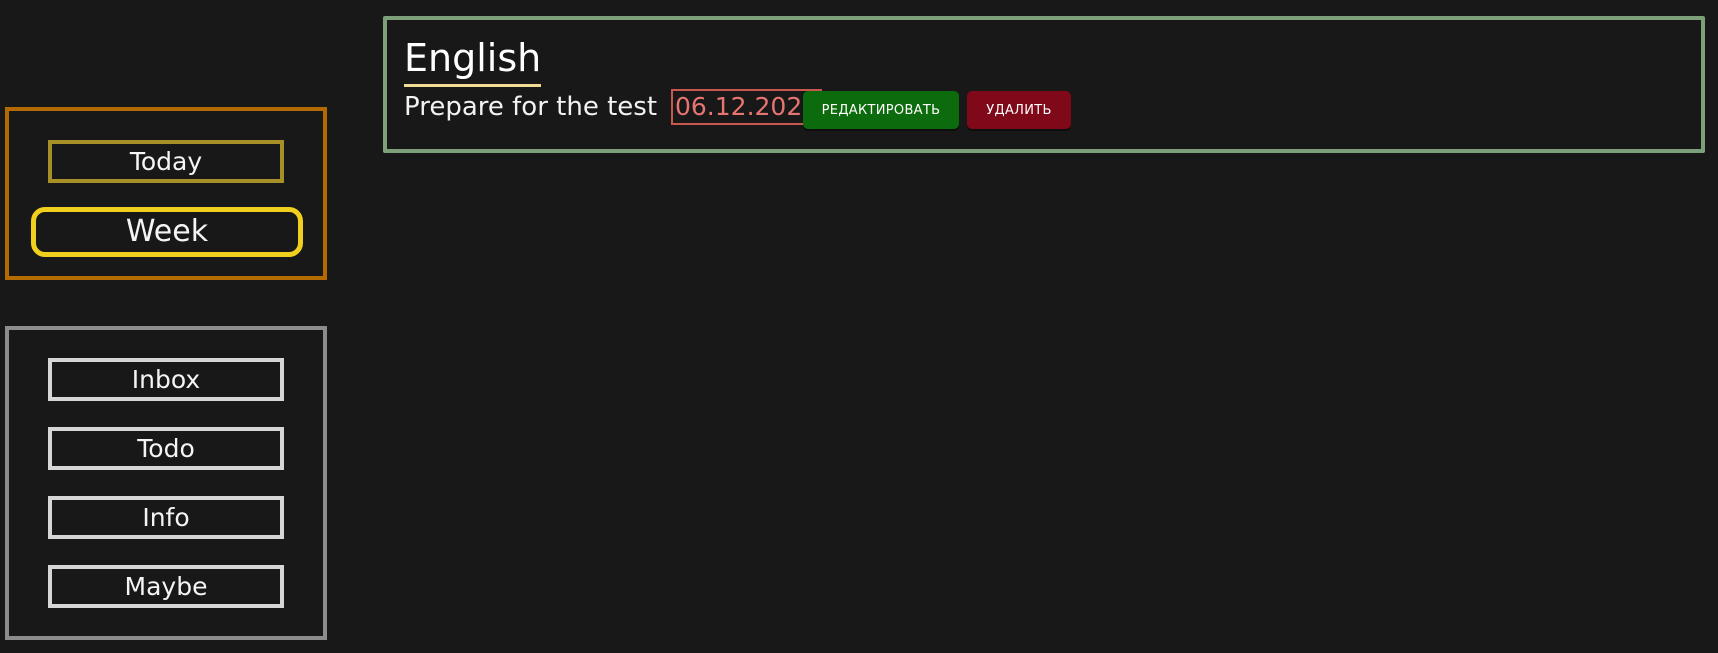 This screenshot has width=1718, height=653. Describe the element at coordinates (881, 110) in the screenshot. I see `edit-task-button: РЕДАКТИРОВАТЬ` at that location.